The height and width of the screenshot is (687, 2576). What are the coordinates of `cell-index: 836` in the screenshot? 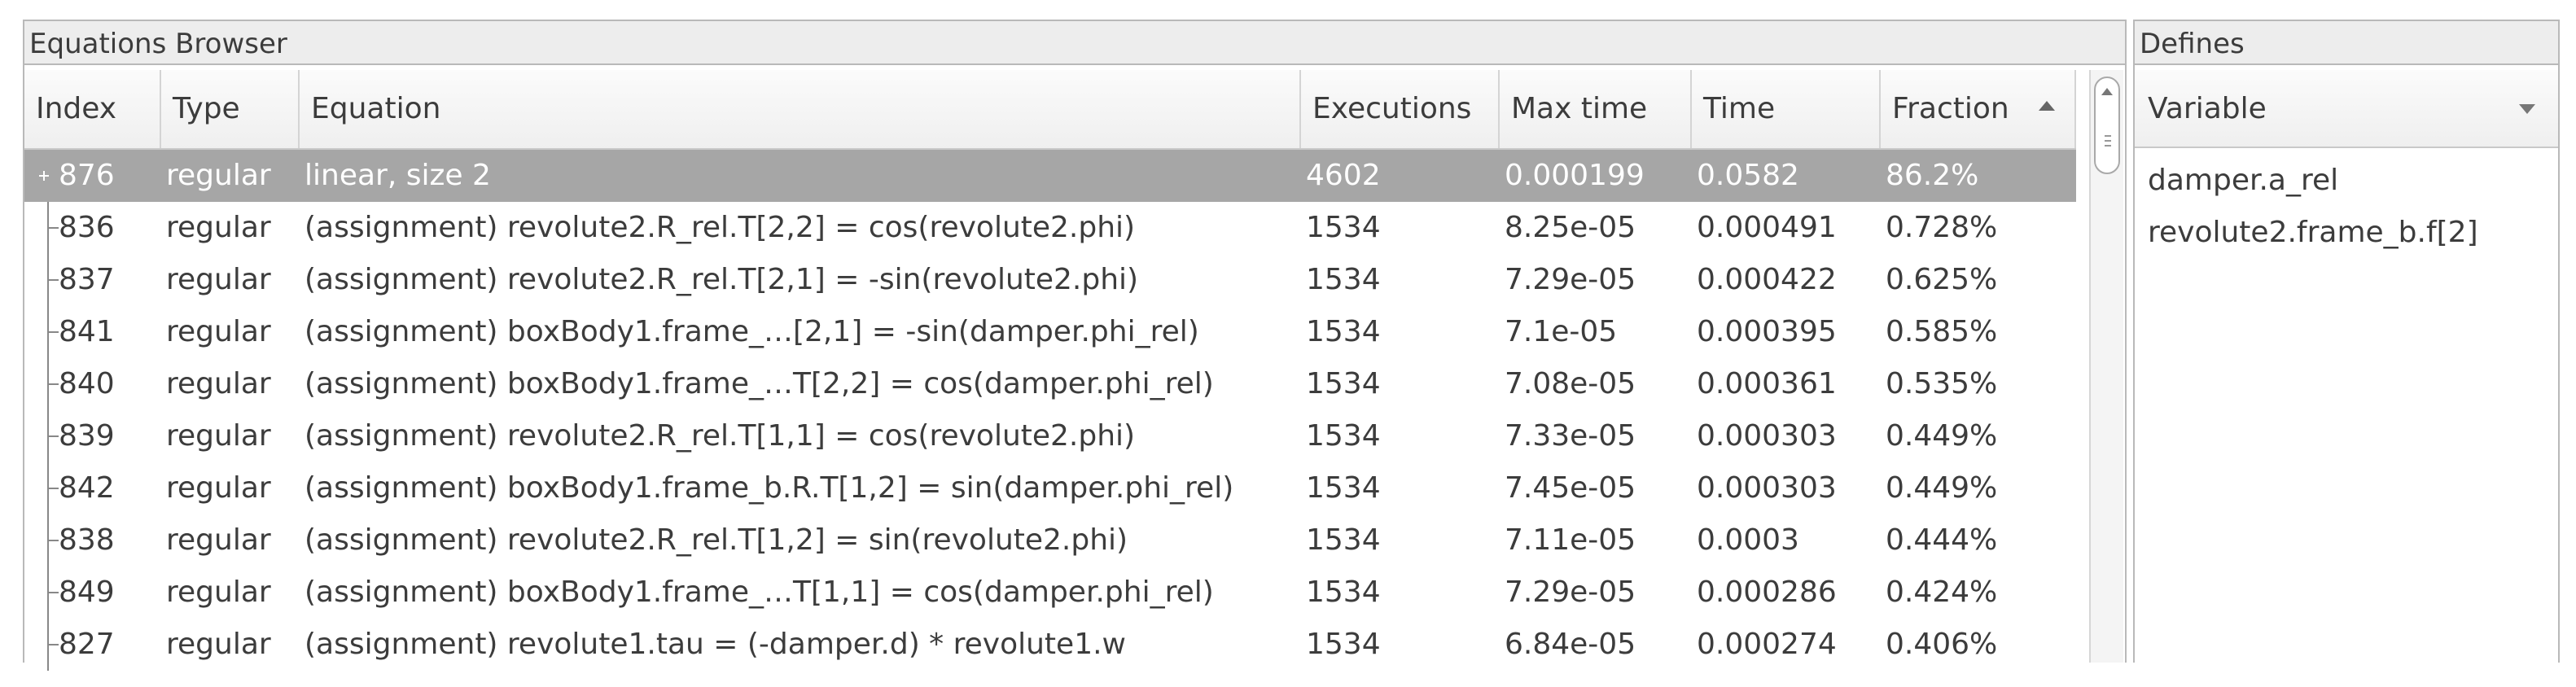 It's located at (87, 227).